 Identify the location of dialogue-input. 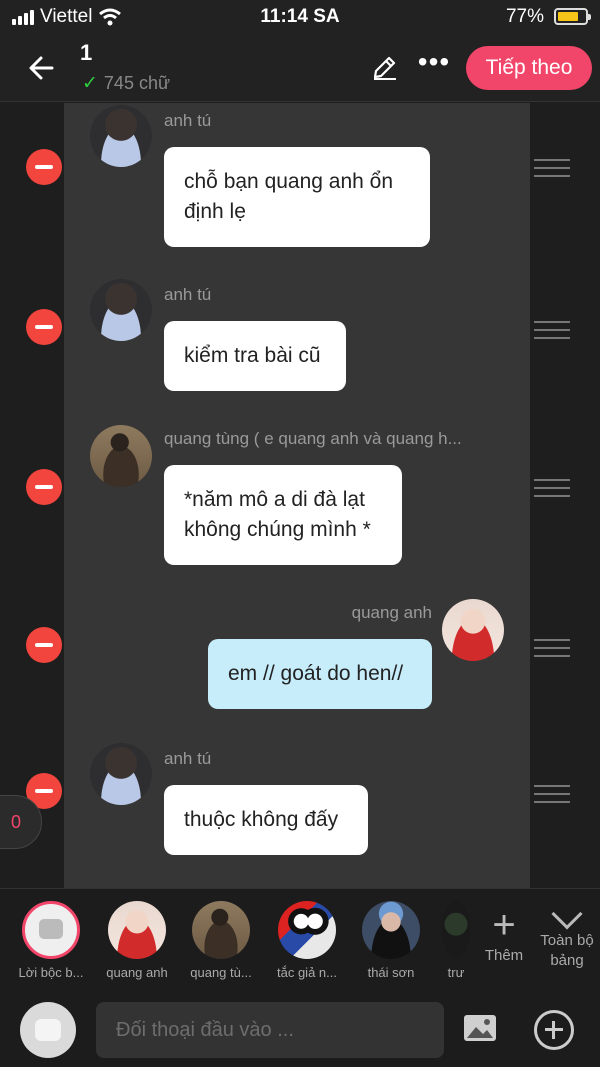
(270, 1030).